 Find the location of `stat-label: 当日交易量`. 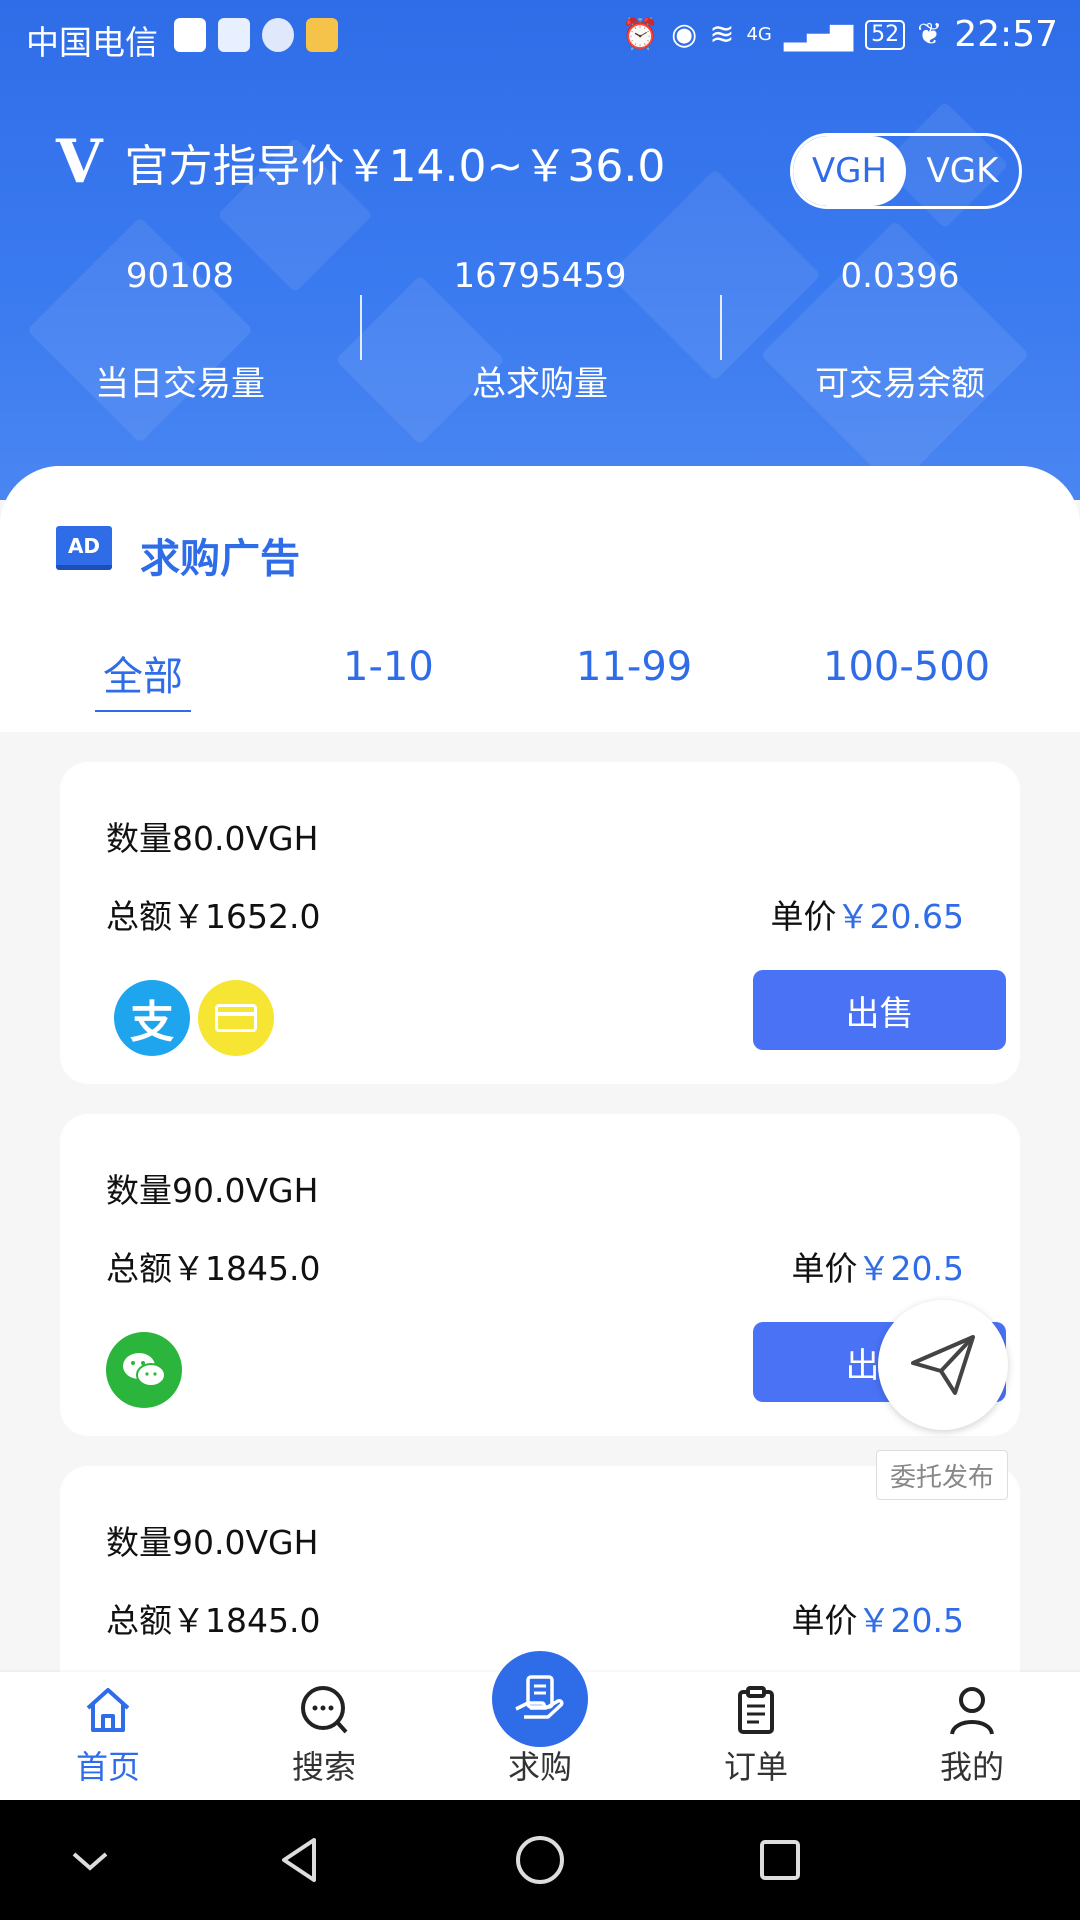

stat-label: 当日交易量 is located at coordinates (180, 384).